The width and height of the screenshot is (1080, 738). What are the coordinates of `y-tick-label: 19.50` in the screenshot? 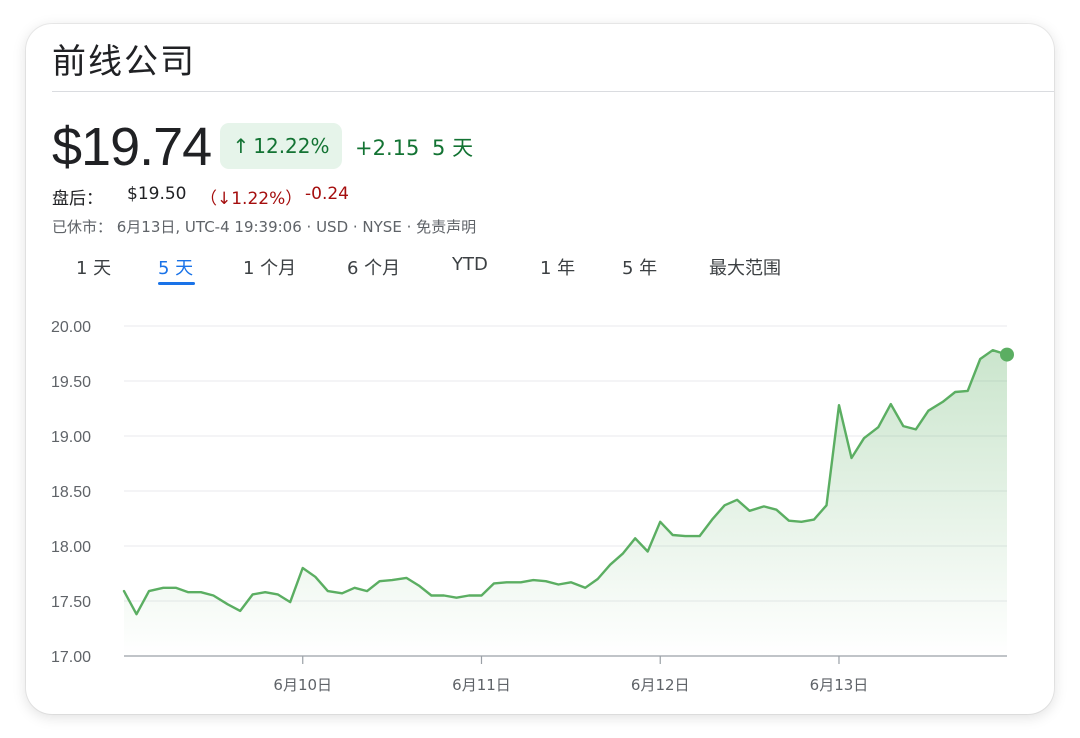 It's located at (71, 382).